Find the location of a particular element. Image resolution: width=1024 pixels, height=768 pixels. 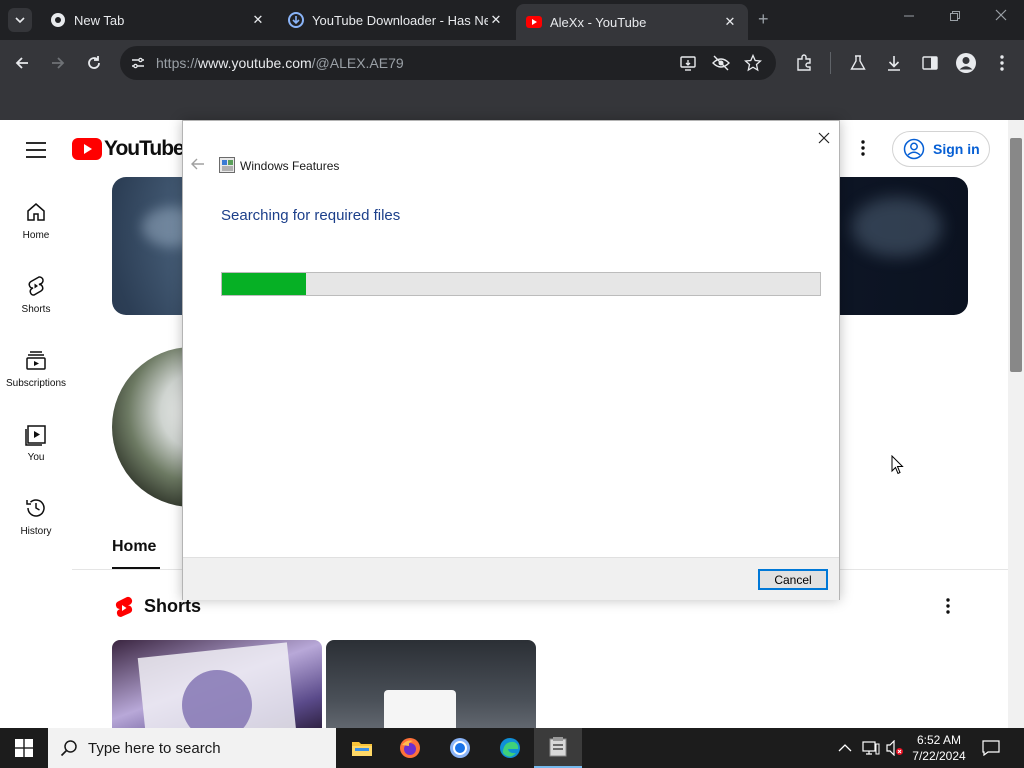

edge-icon is located at coordinates (510, 748).